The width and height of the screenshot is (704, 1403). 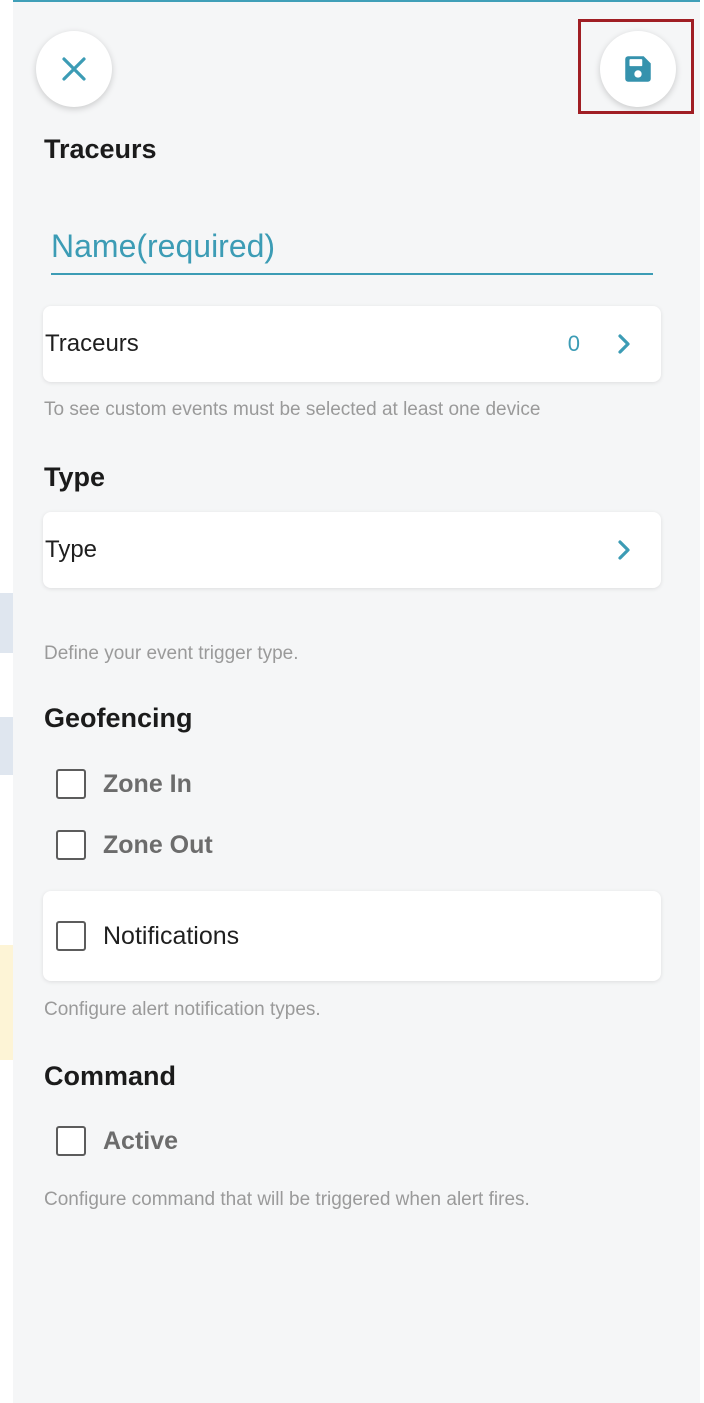 I want to click on notifications-label: Notifications, so click(x=171, y=935).